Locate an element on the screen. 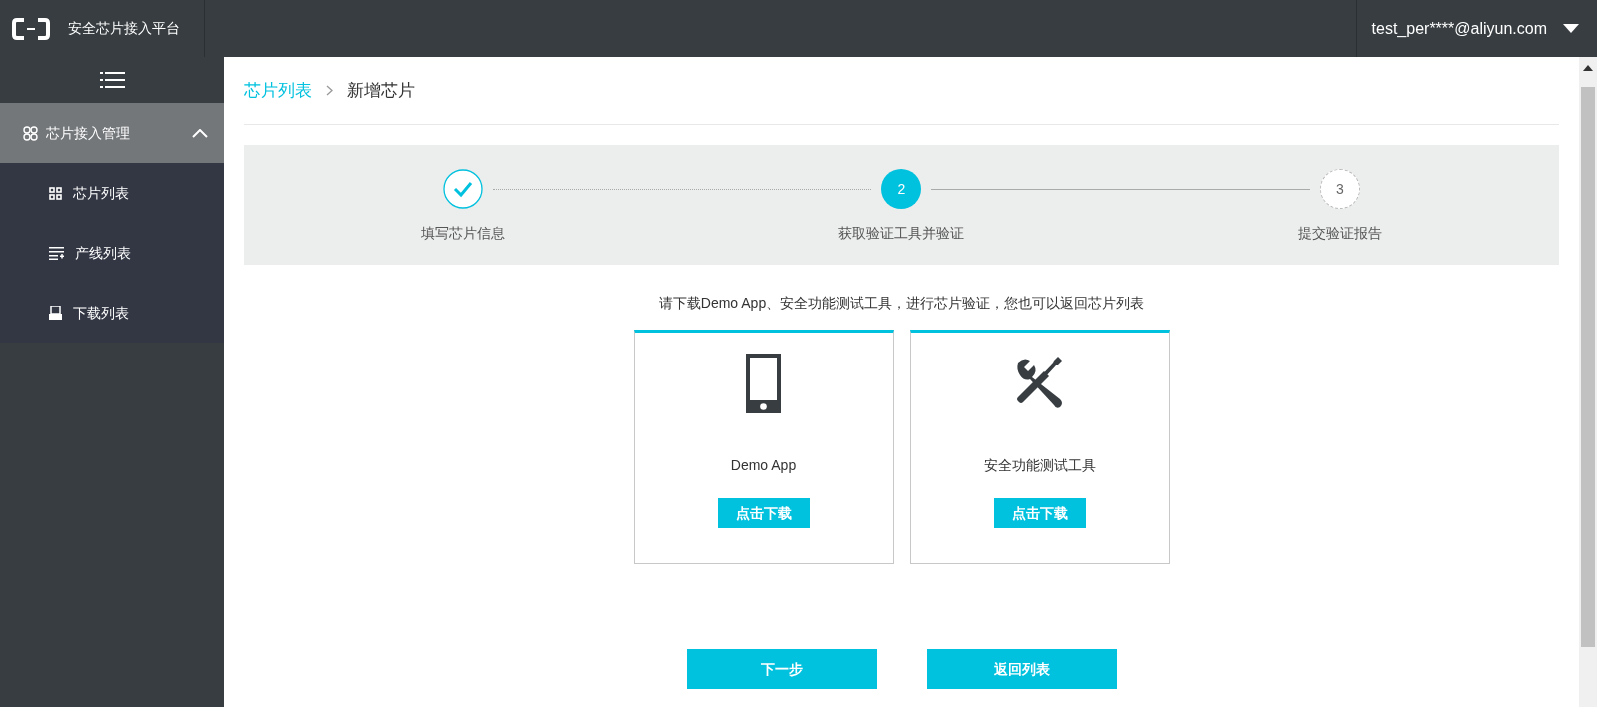  grid-icon is located at coordinates (55, 193).